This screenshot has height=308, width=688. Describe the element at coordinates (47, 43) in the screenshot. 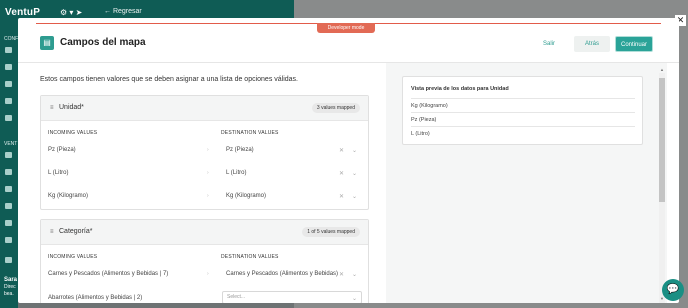

I see `map-fields-icon: ▤` at that location.